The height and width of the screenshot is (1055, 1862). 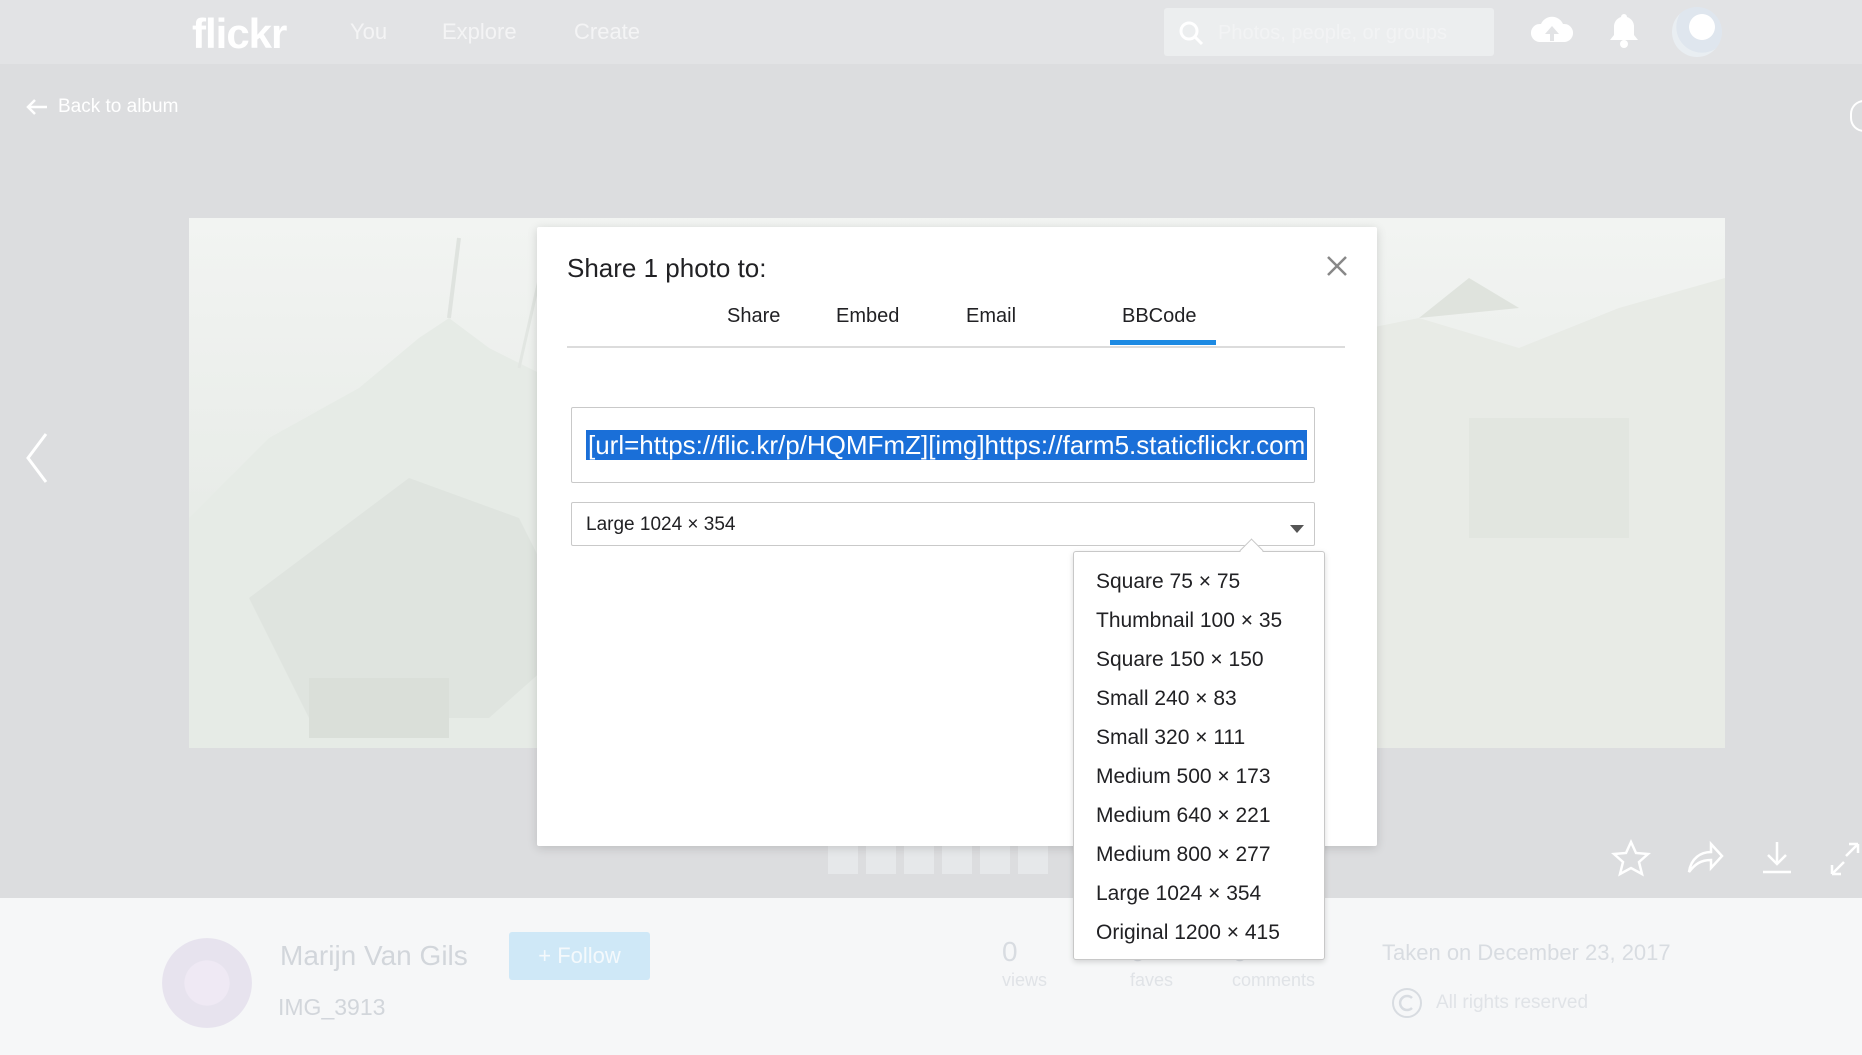 What do you see at coordinates (368, 32) in the screenshot?
I see `nav-you: You` at bounding box center [368, 32].